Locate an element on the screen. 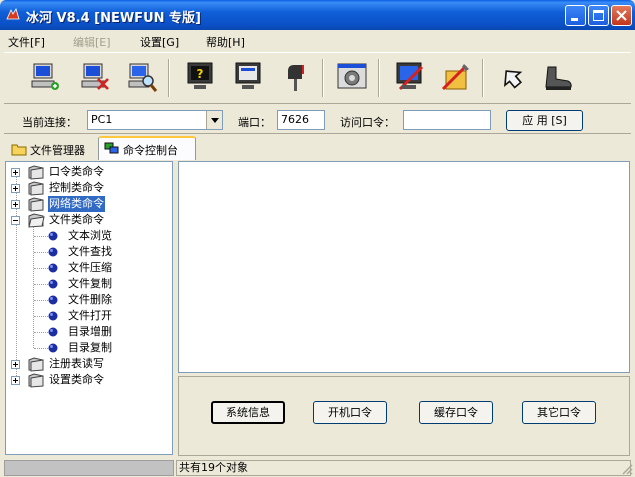 This screenshot has width=635, height=477. tab-command-console: 命令控制台 is located at coordinates (147, 148).